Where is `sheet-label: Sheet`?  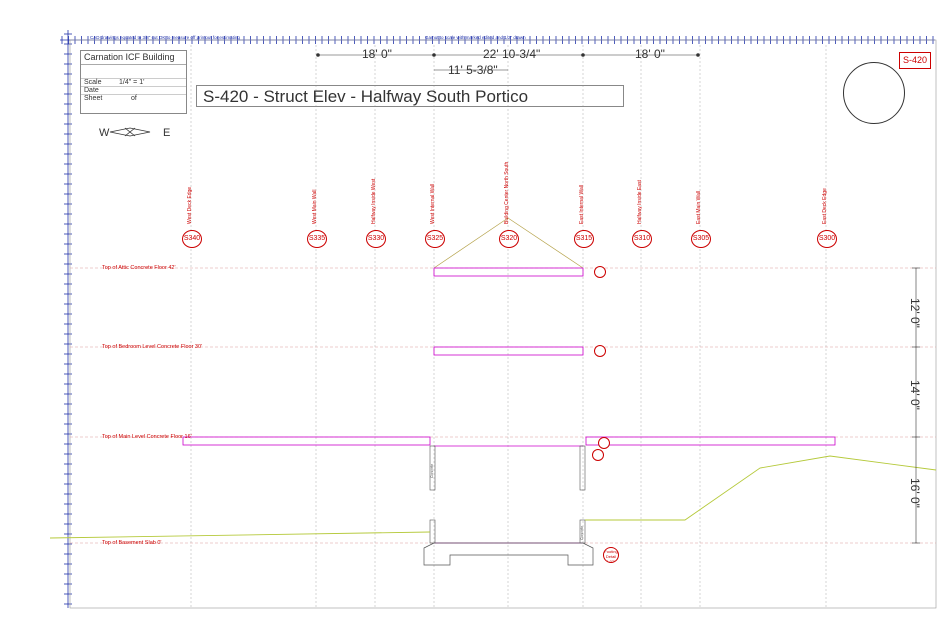
sheet-label: Sheet is located at coordinates (93, 98).